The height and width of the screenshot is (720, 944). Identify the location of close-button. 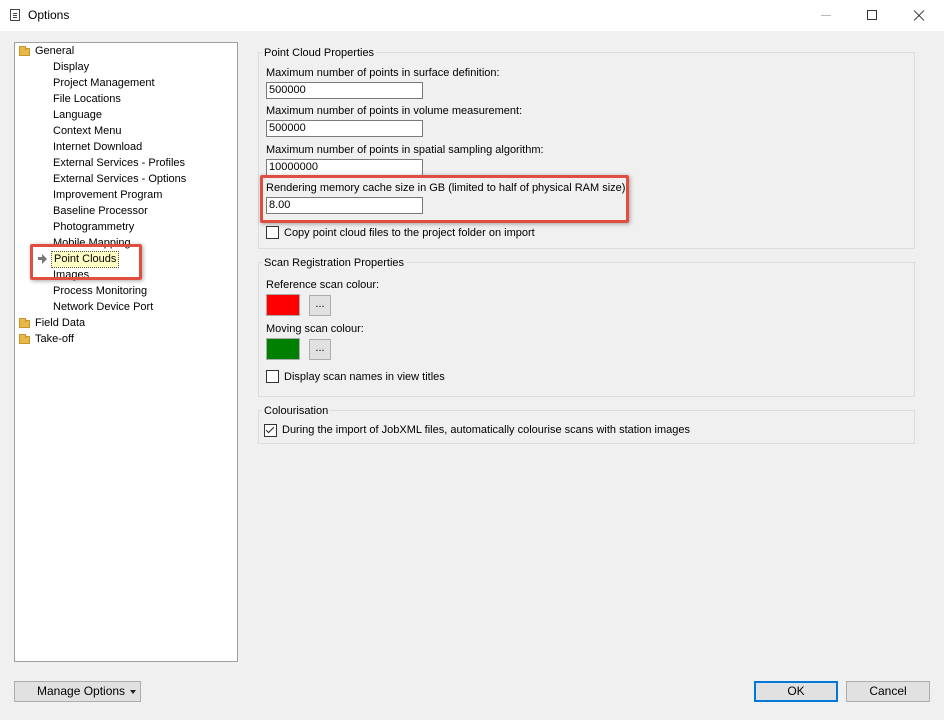
(918, 15).